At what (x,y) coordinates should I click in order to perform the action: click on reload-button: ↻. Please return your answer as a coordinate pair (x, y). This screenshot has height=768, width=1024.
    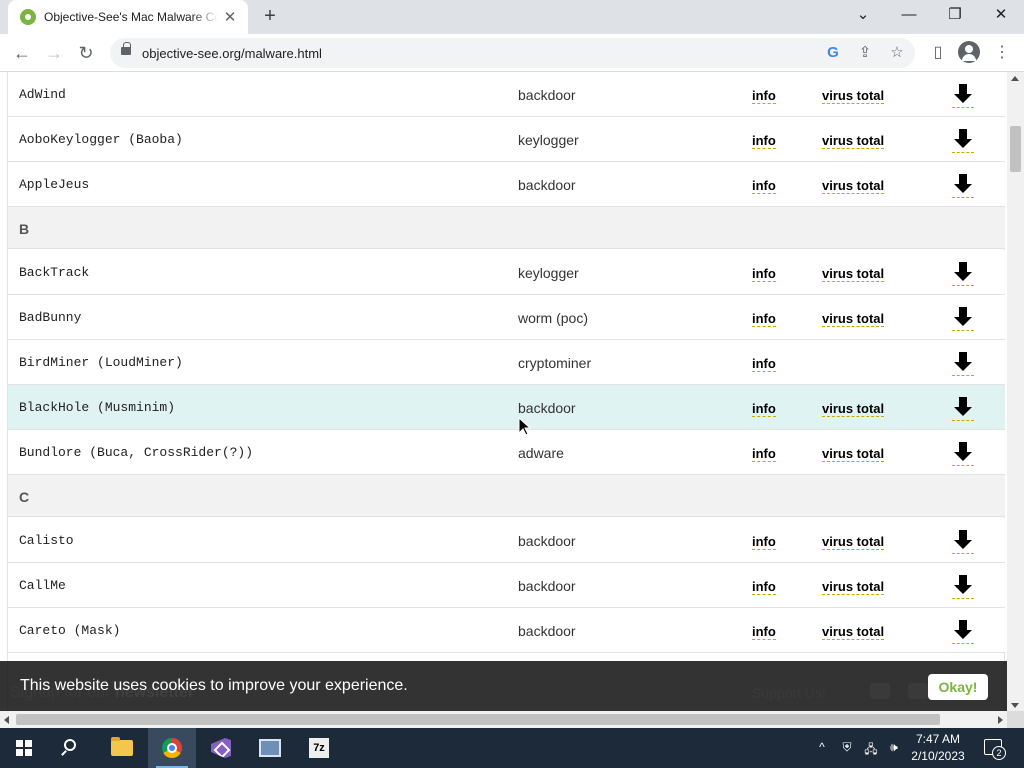
    Looking at the image, I should click on (86, 53).